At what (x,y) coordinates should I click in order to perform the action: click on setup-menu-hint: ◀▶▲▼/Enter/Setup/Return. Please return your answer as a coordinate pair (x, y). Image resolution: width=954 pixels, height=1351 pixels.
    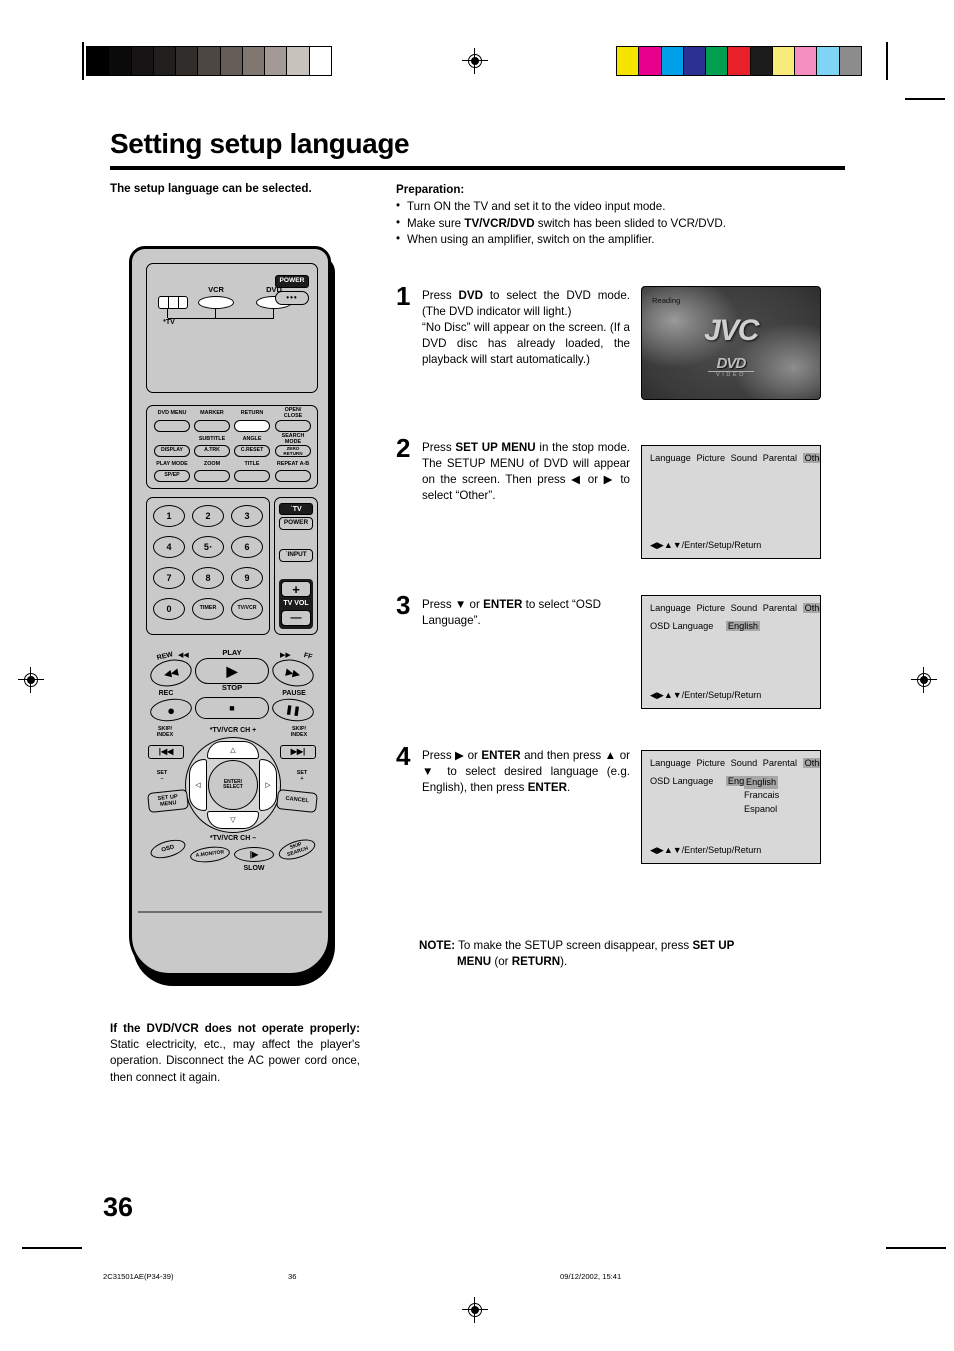
    Looking at the image, I should click on (706, 545).